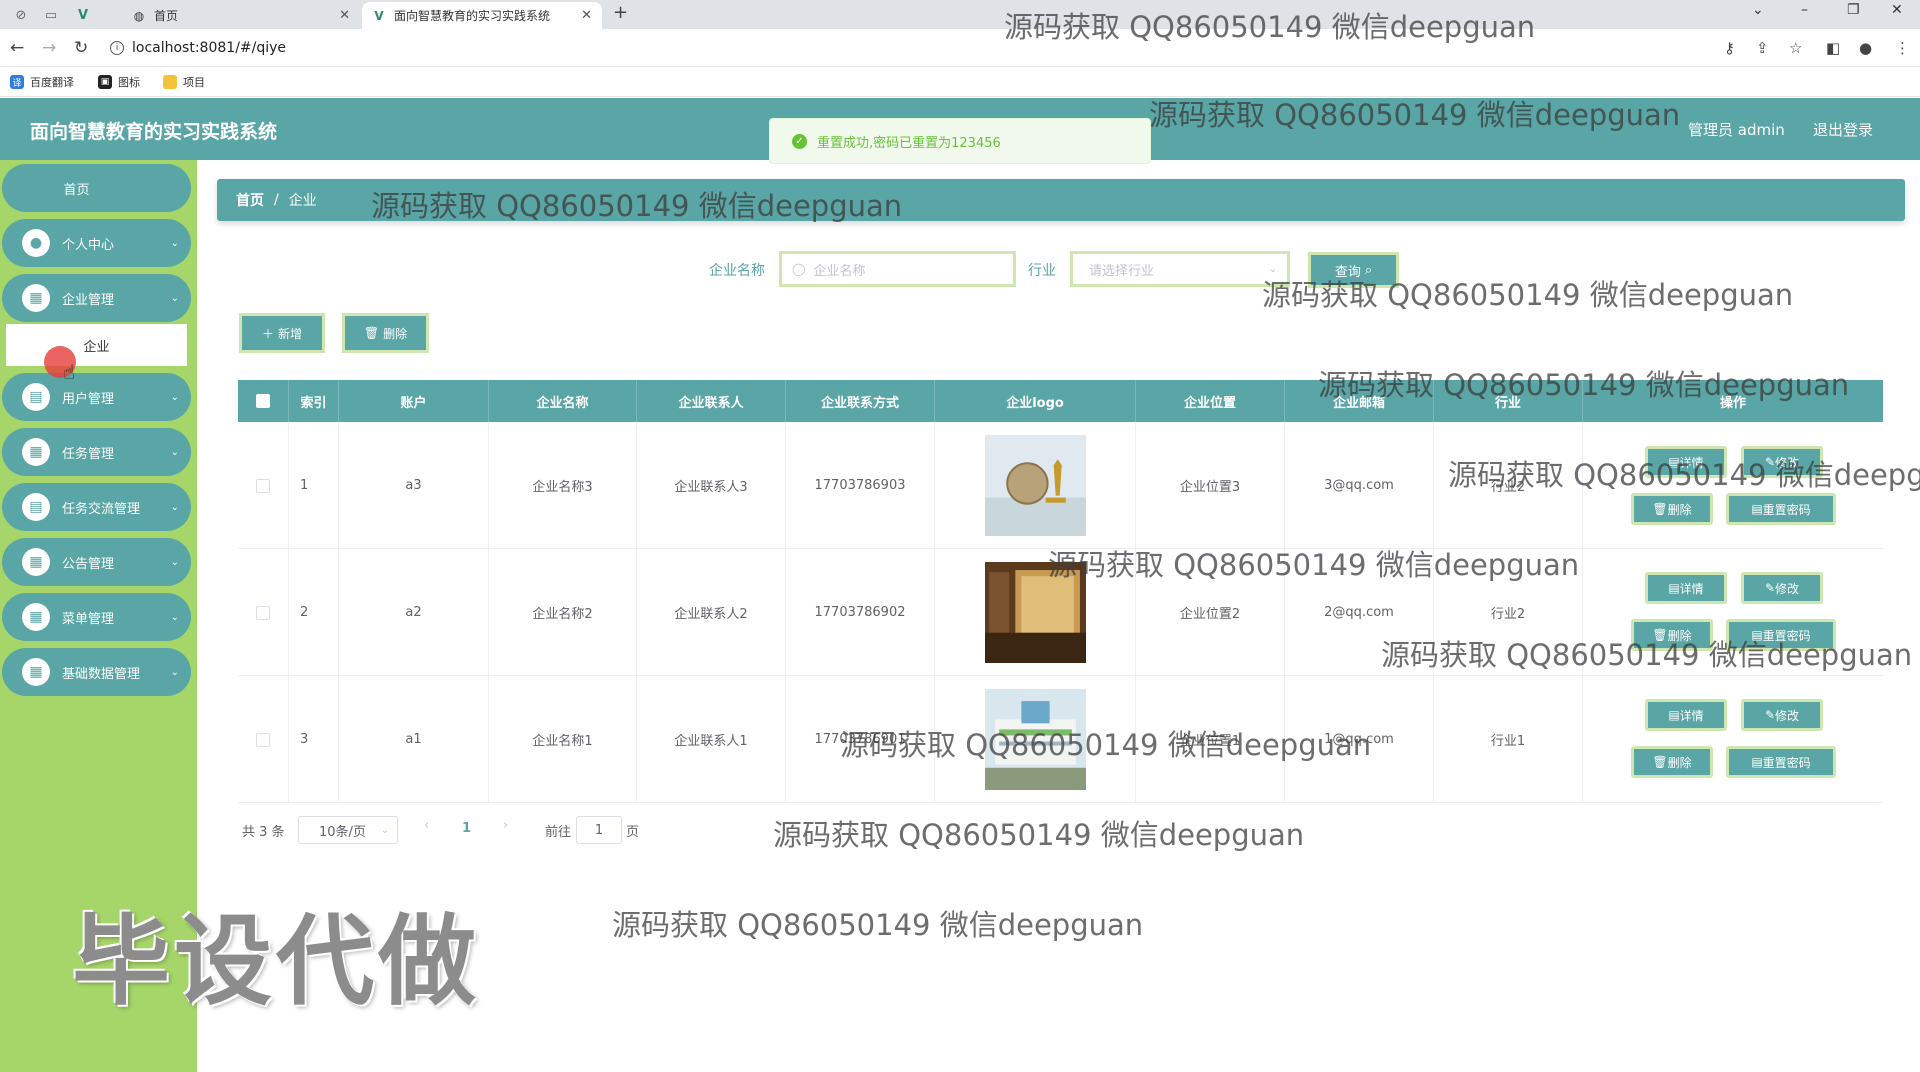  What do you see at coordinates (414, 612) in the screenshot?
I see `cell-account: a2` at bounding box center [414, 612].